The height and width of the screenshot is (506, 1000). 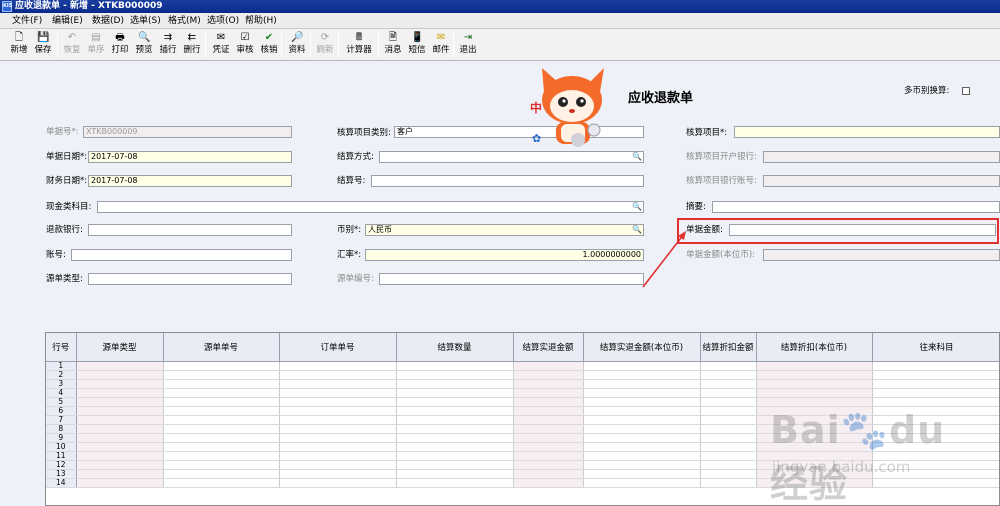 What do you see at coordinates (27, 21) in the screenshot?
I see `menu-file: 文件(F)` at bounding box center [27, 21].